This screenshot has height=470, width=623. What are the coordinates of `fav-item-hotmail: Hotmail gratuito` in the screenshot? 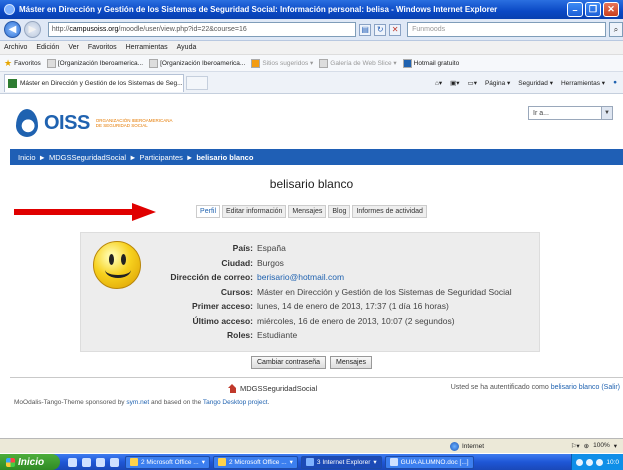 It's located at (430, 63).